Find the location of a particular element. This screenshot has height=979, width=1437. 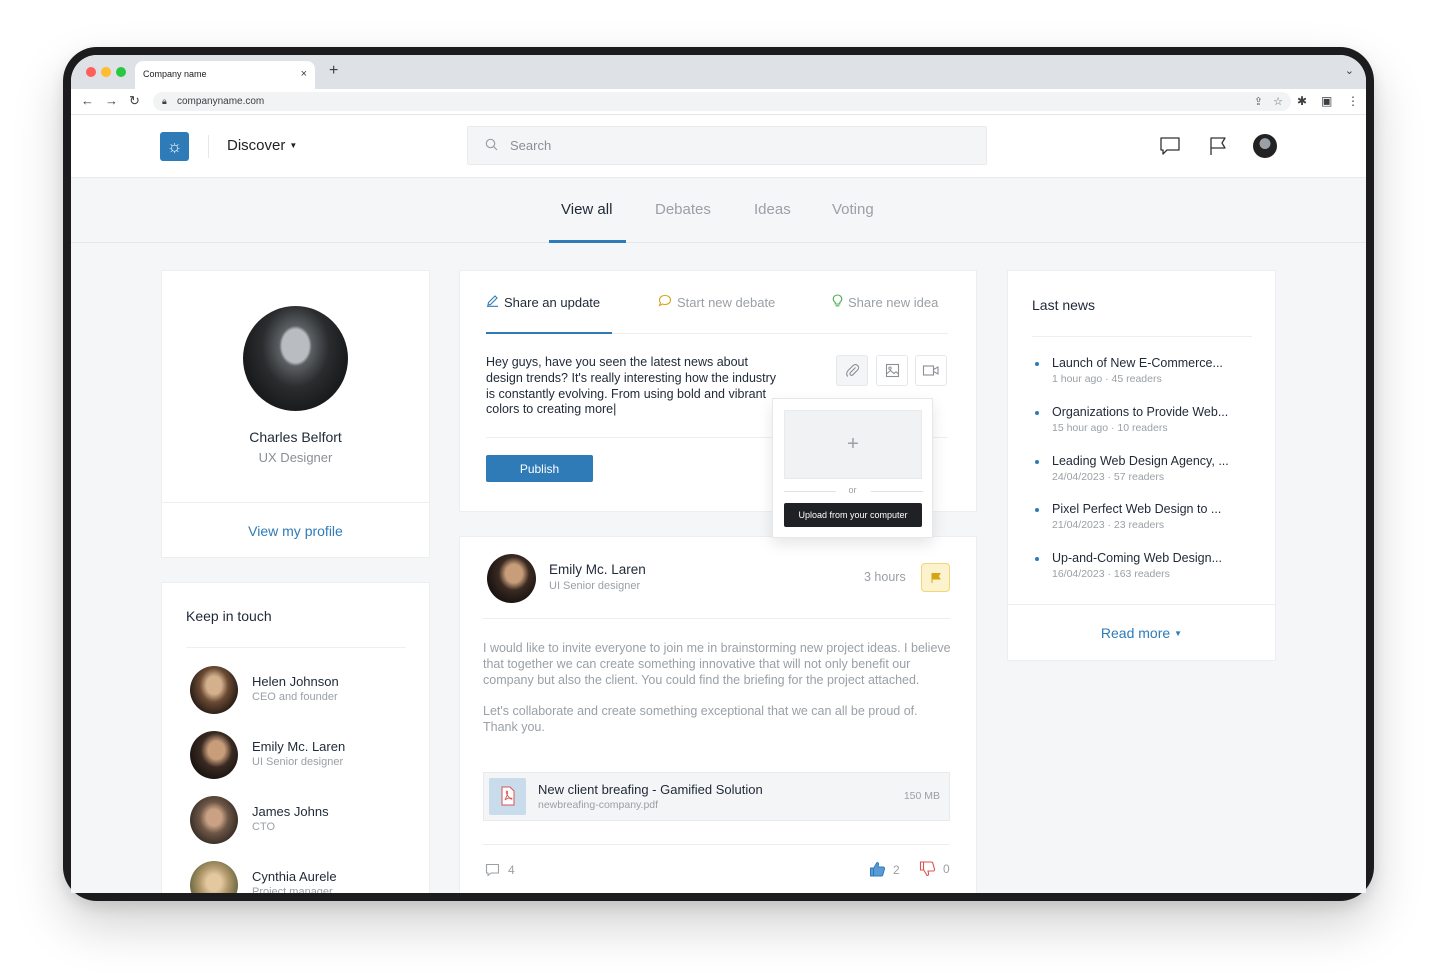

minimize-window-dot is located at coordinates (106, 72).